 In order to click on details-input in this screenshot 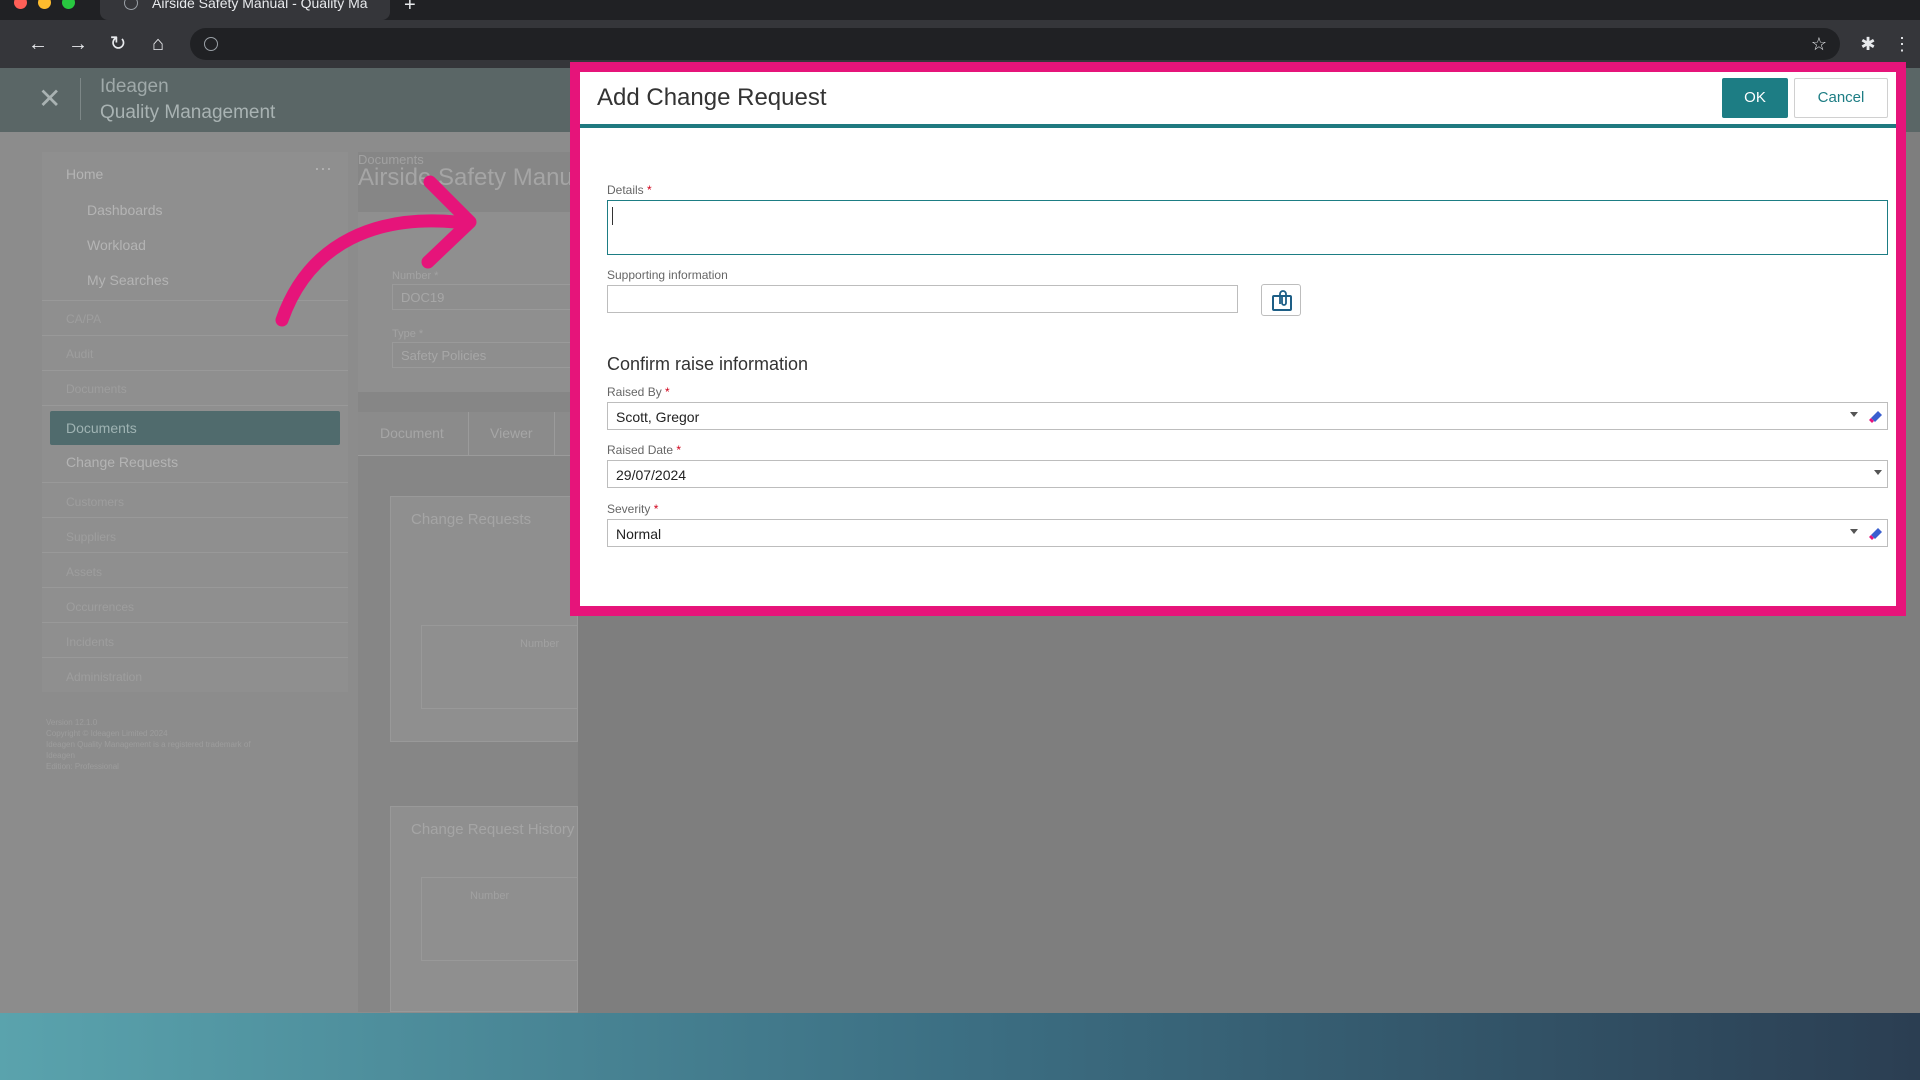, I will do `click(1247, 227)`.